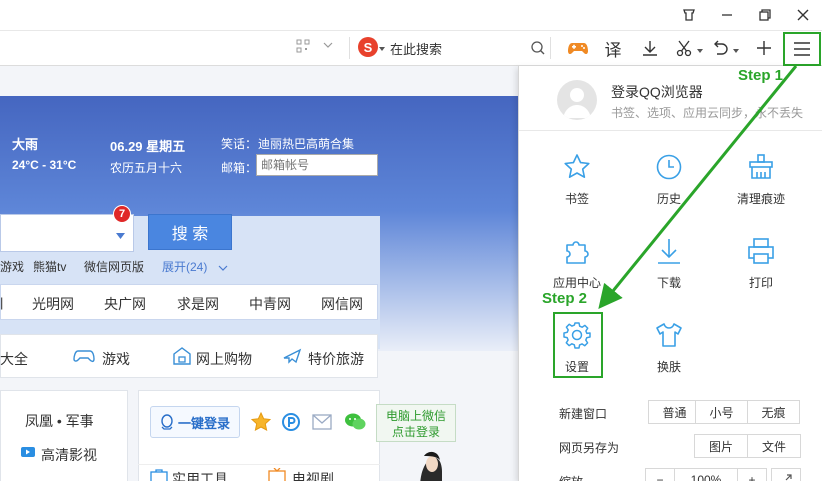 The width and height of the screenshot is (822, 481). Describe the element at coordinates (292, 357) in the screenshot. I see `travel-icon` at that location.